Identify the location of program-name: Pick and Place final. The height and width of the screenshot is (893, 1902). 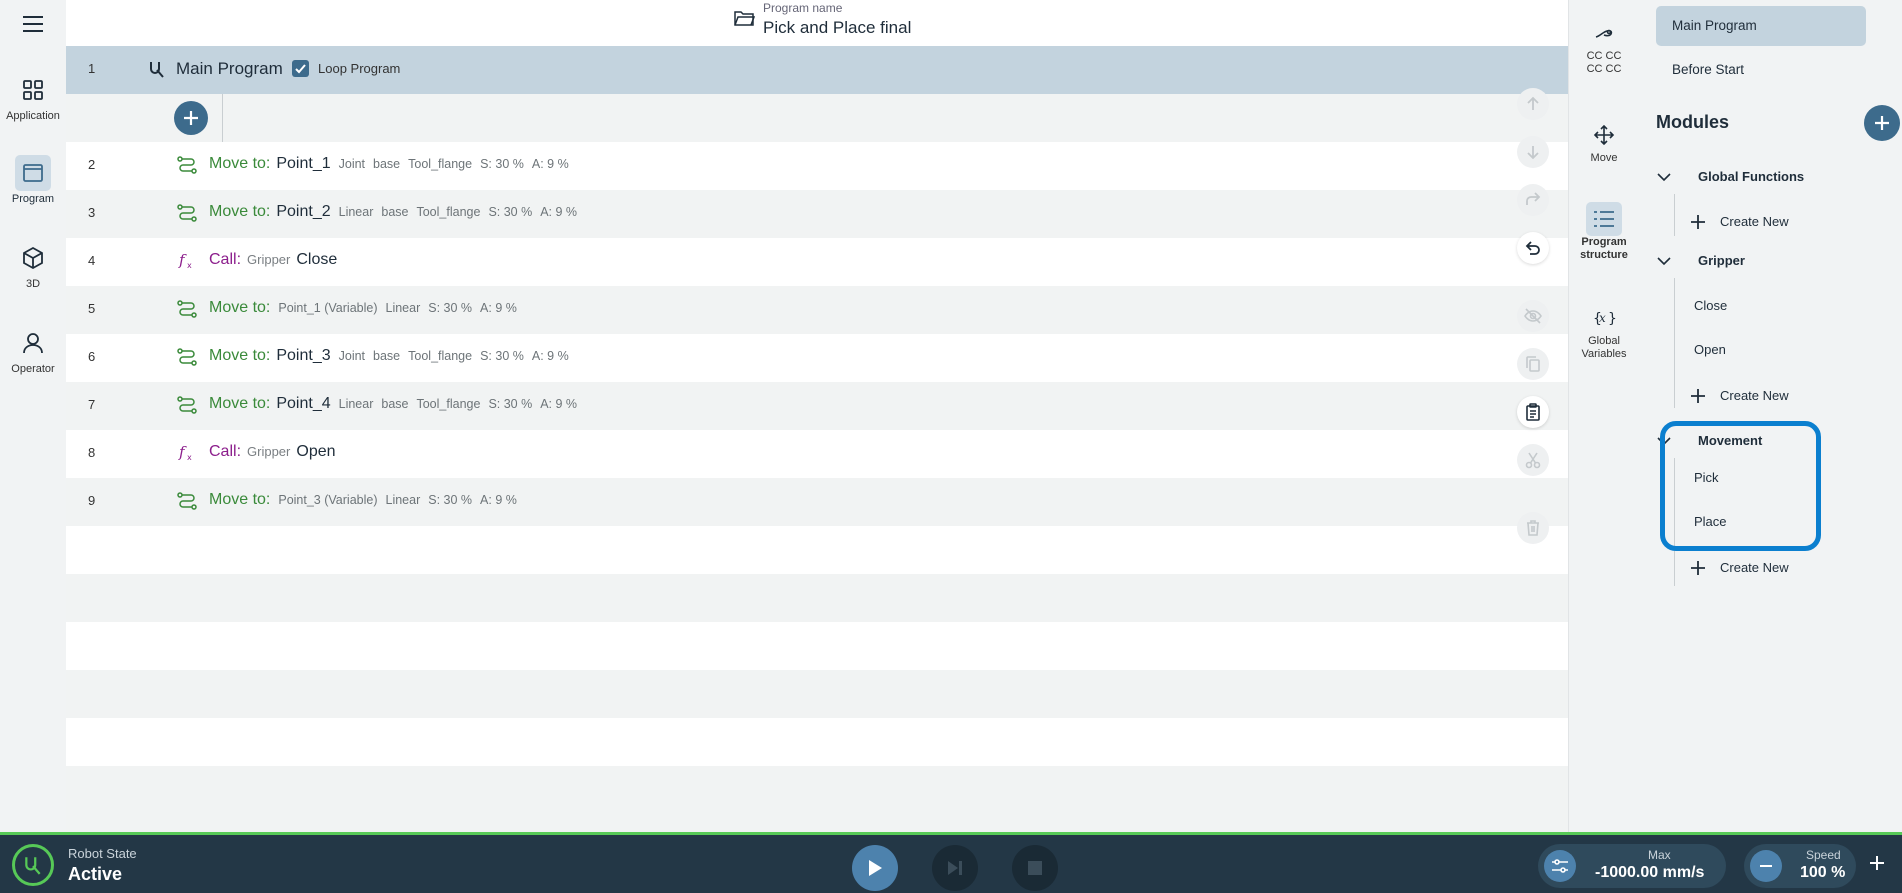
(837, 28).